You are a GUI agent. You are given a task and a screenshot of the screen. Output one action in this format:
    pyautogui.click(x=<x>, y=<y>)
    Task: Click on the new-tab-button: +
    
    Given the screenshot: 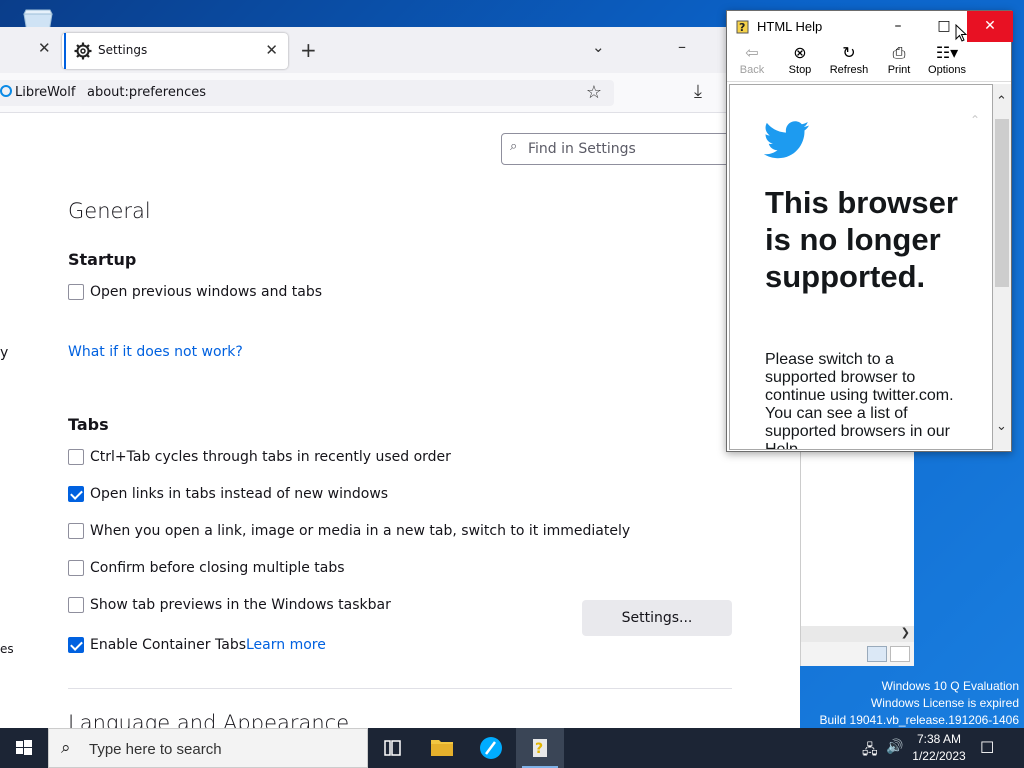 What is the action you would take?
    pyautogui.click(x=308, y=50)
    